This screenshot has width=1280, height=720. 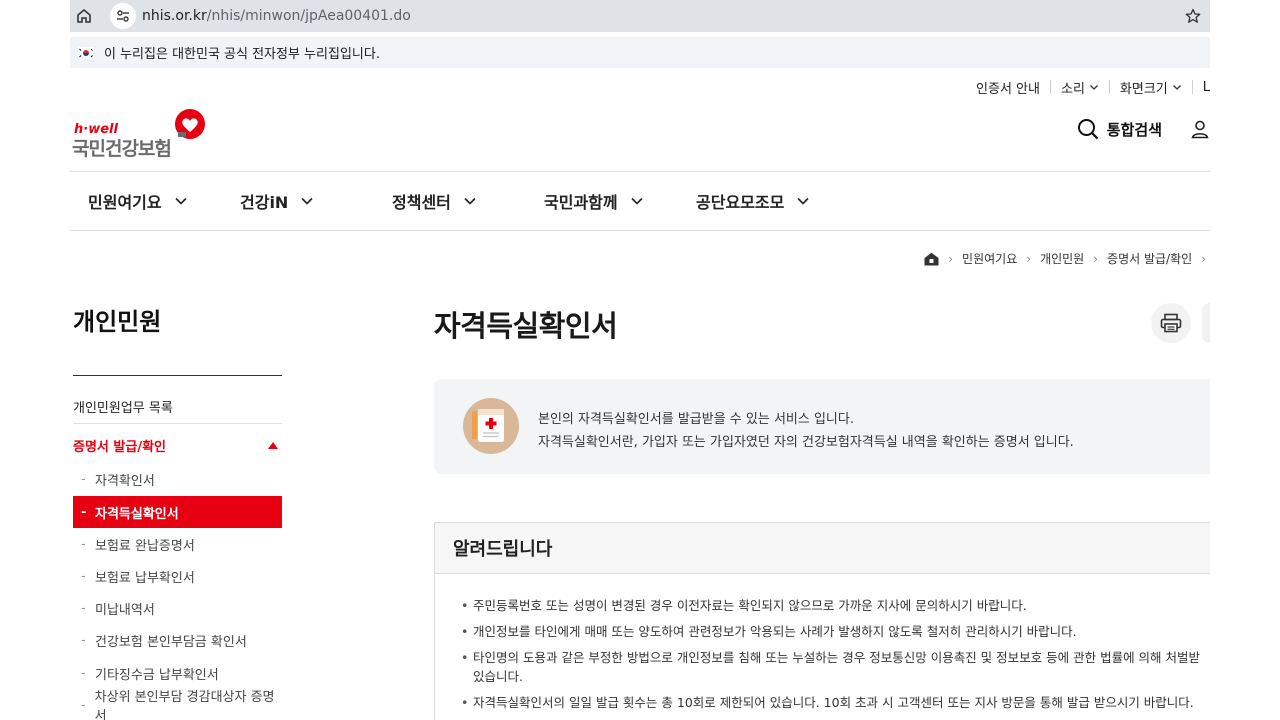 What do you see at coordinates (273, 445) in the screenshot?
I see `triangle-up-icon` at bounding box center [273, 445].